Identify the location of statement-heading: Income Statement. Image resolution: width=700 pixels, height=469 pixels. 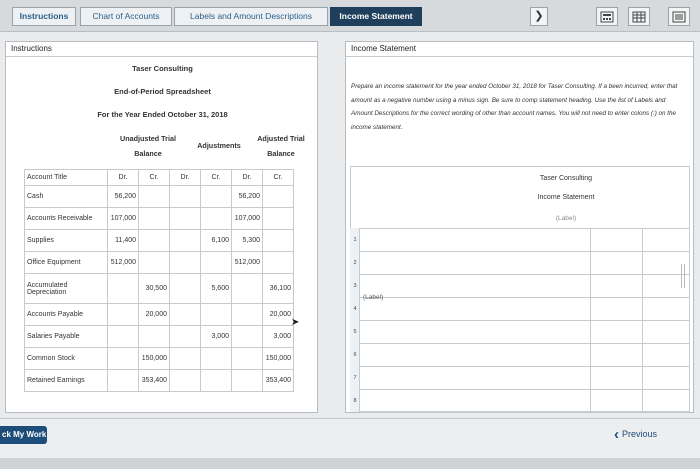
(566, 197).